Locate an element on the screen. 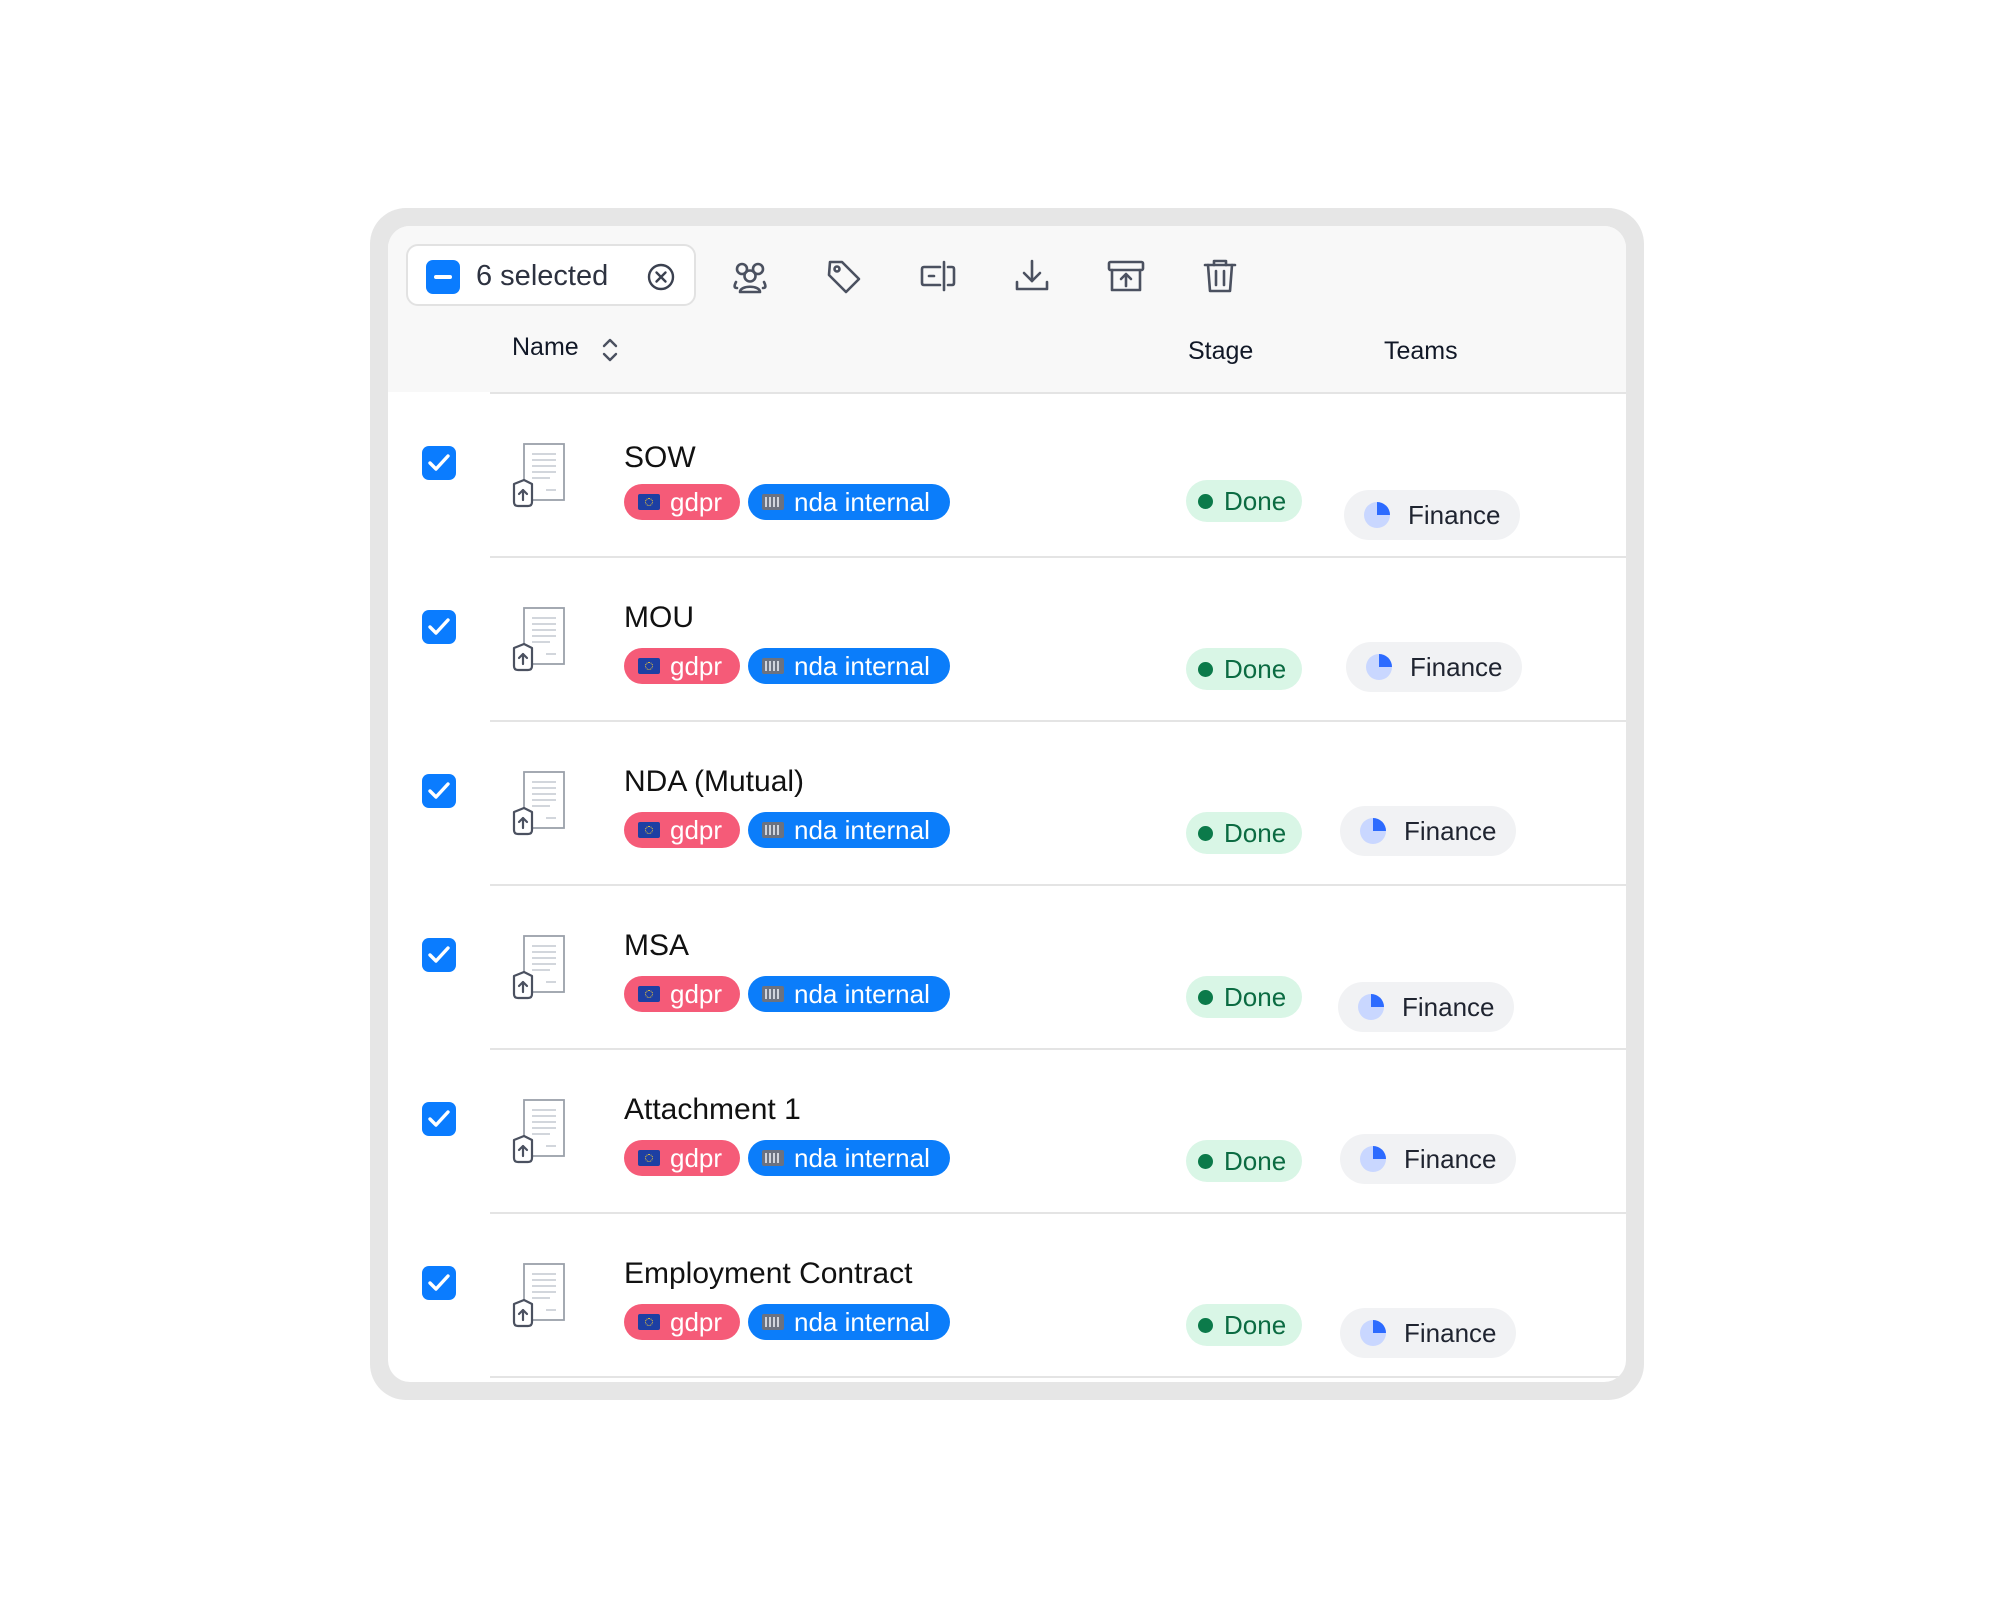 The height and width of the screenshot is (1600, 2000). table-row: Attachment 1 gdpr nda internal Done Finance is located at coordinates (1007, 1132).